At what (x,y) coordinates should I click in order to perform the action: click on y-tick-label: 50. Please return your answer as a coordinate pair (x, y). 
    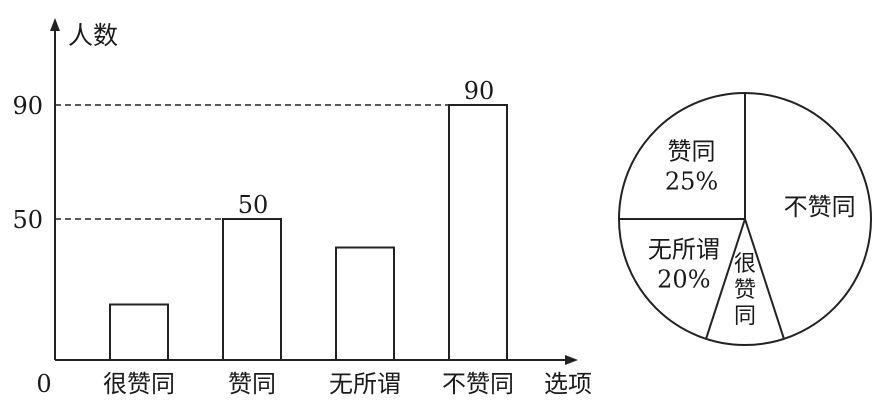
    Looking at the image, I should click on (27, 220).